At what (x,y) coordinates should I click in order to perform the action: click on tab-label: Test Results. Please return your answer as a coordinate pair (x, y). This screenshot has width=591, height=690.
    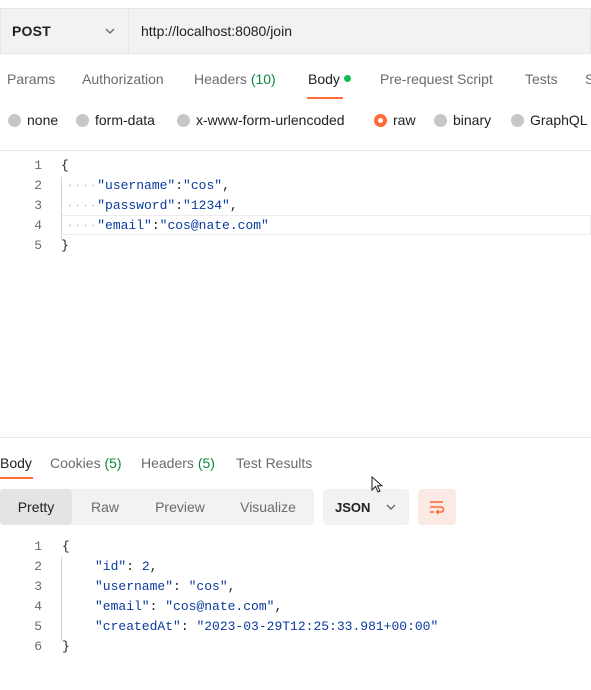
    Looking at the image, I should click on (274, 463).